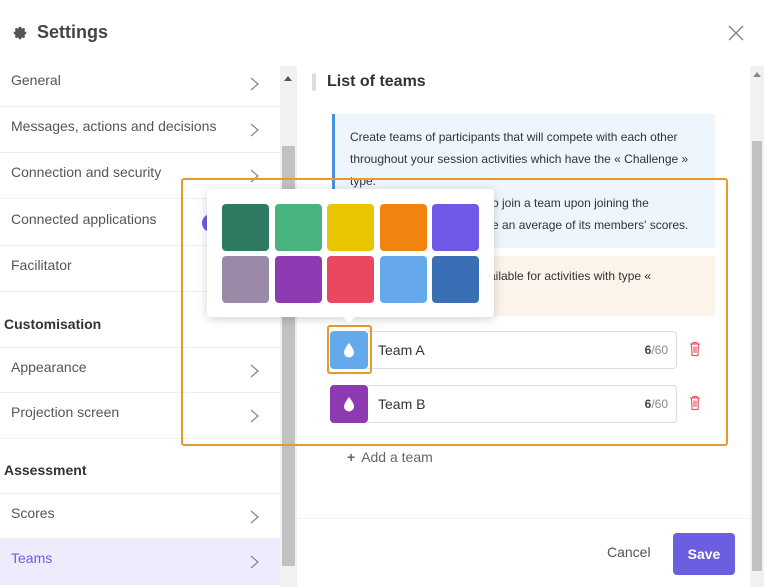 The height and width of the screenshot is (587, 764). I want to click on color-picker-popover, so click(350, 256).